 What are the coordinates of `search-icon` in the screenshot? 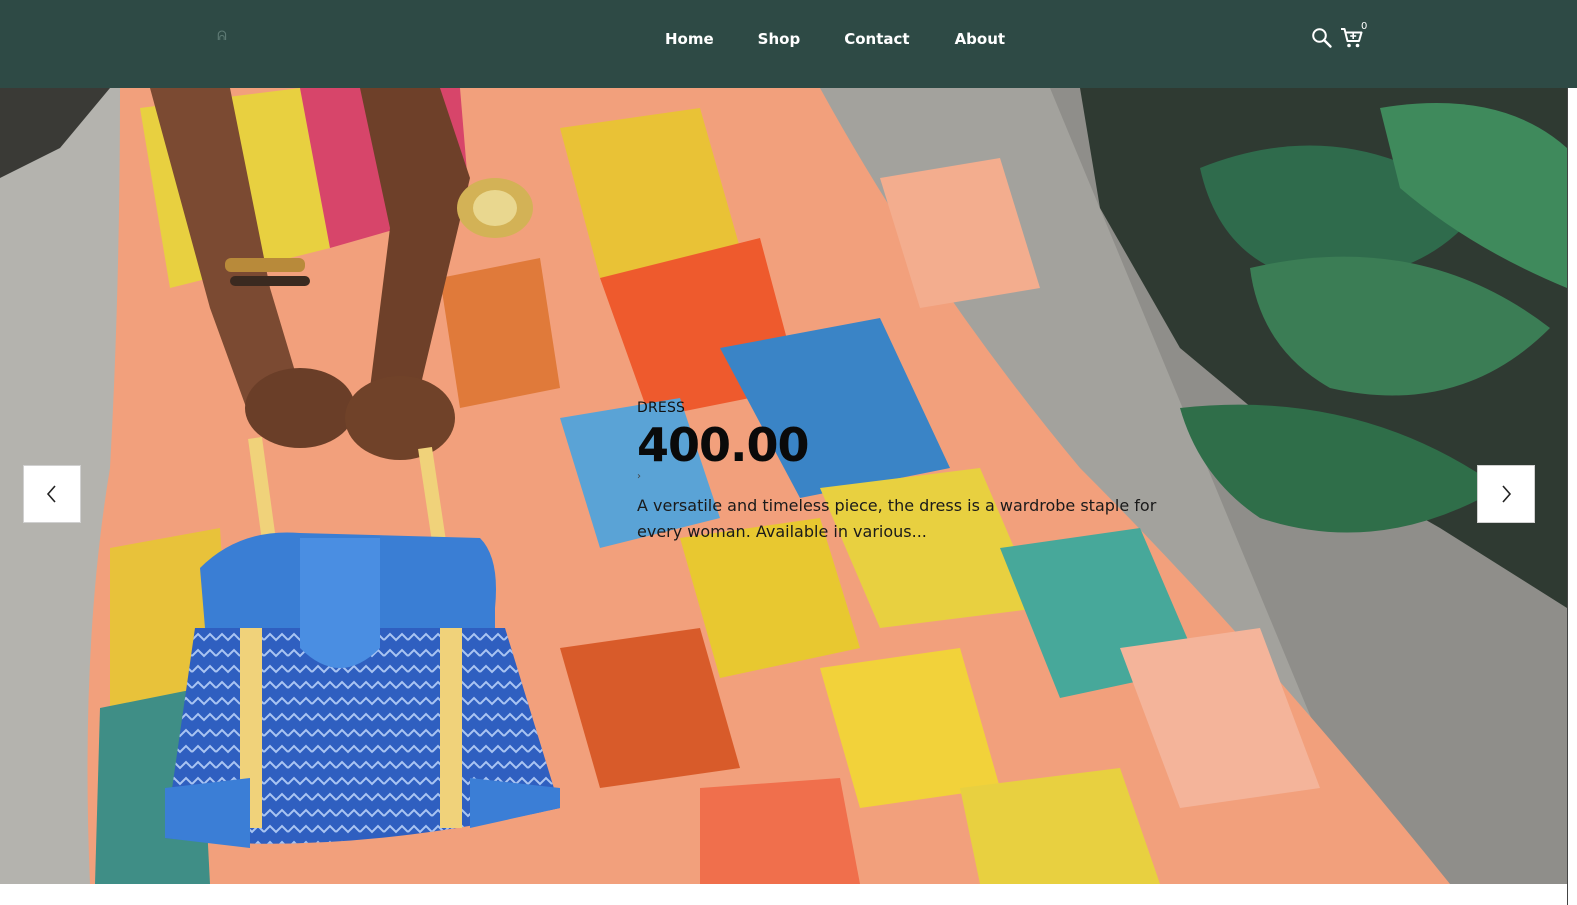 It's located at (1322, 38).